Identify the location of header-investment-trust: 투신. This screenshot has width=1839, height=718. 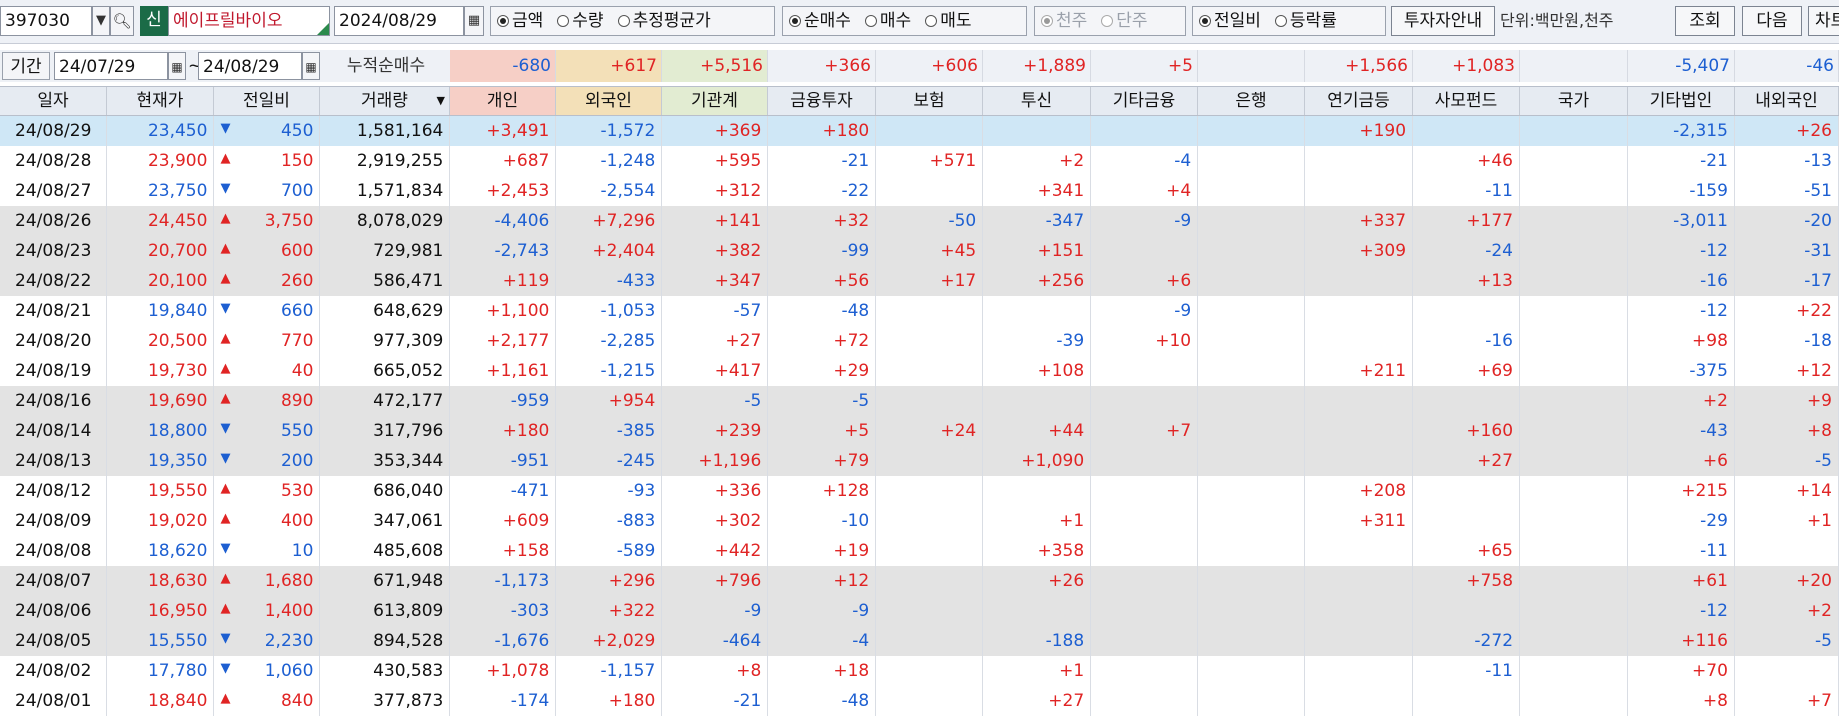
(1037, 101).